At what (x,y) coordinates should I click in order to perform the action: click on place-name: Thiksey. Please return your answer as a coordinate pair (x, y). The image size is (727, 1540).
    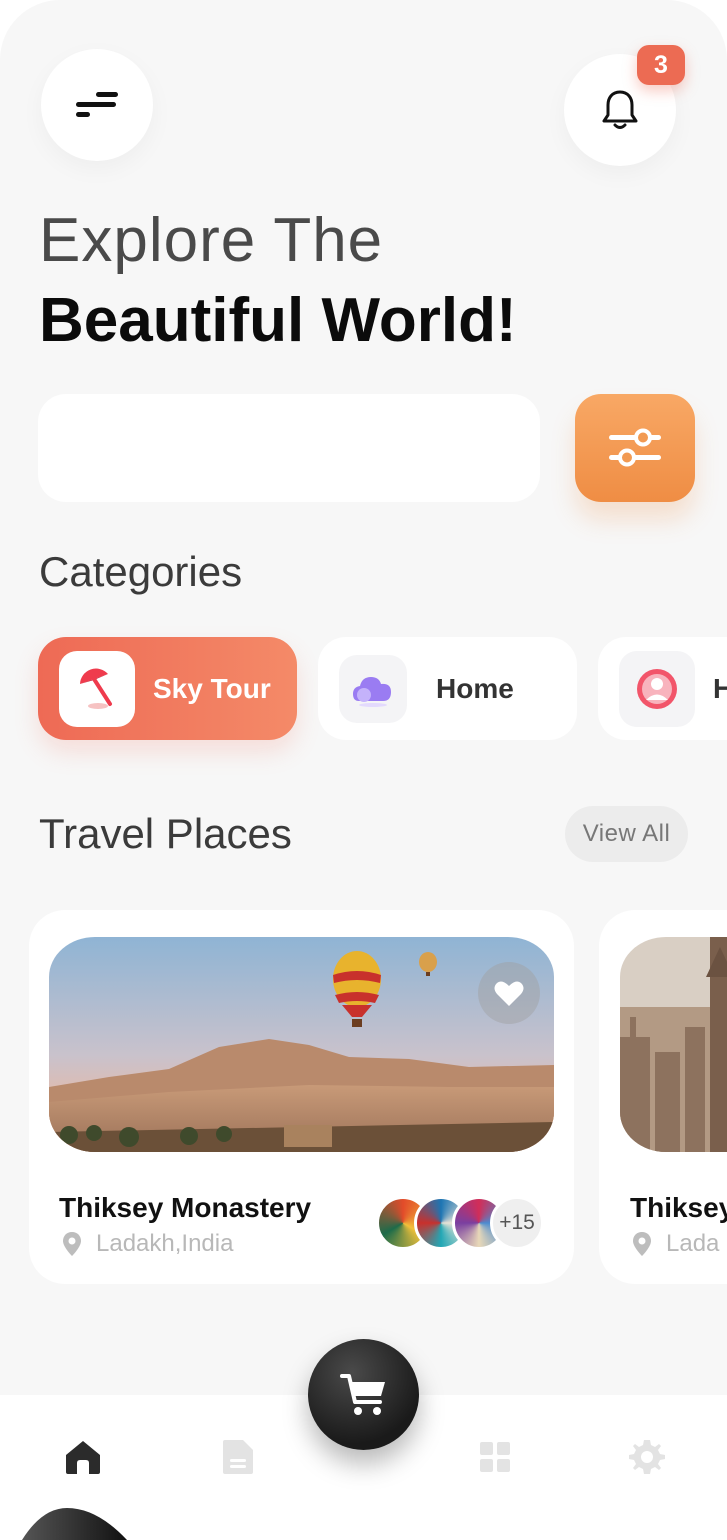
    Looking at the image, I should click on (678, 1207).